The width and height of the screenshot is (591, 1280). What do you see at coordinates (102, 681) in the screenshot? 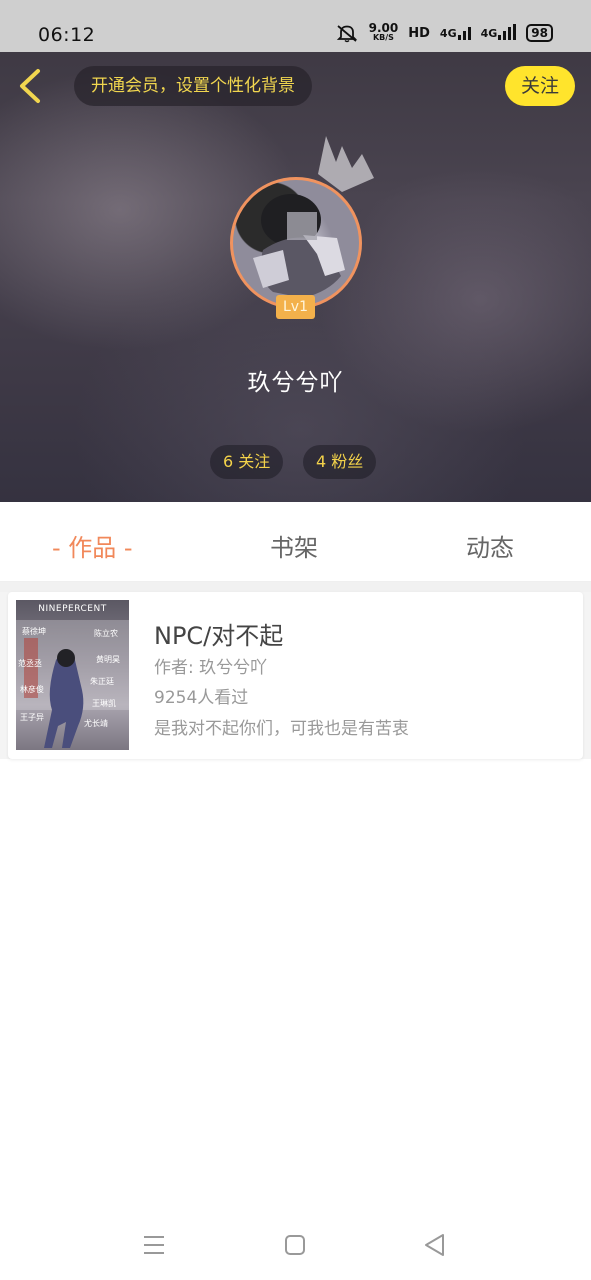
I see `svg-text: 朱正廷` at bounding box center [102, 681].